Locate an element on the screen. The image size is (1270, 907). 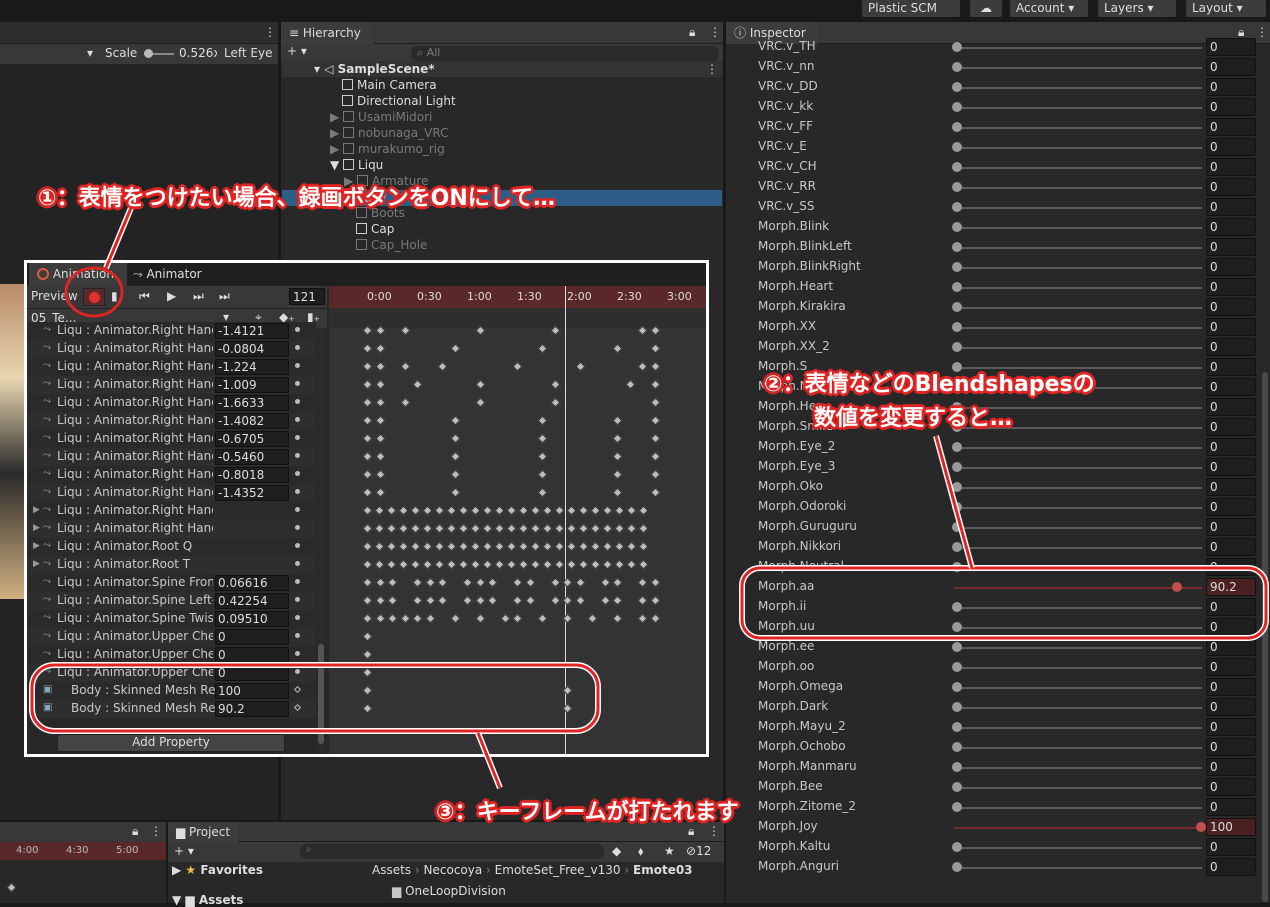
callout-step3: ③：キーフレームが打たれます is located at coordinates (587, 812).